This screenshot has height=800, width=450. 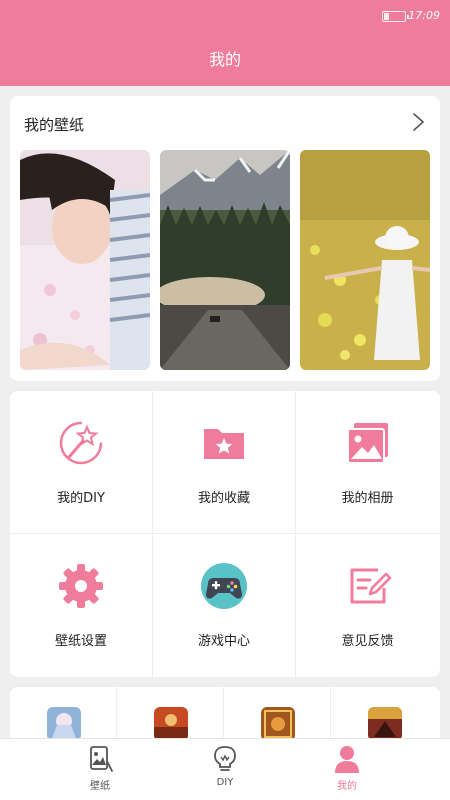 I want to click on page-title: 我的, so click(x=224, y=59).